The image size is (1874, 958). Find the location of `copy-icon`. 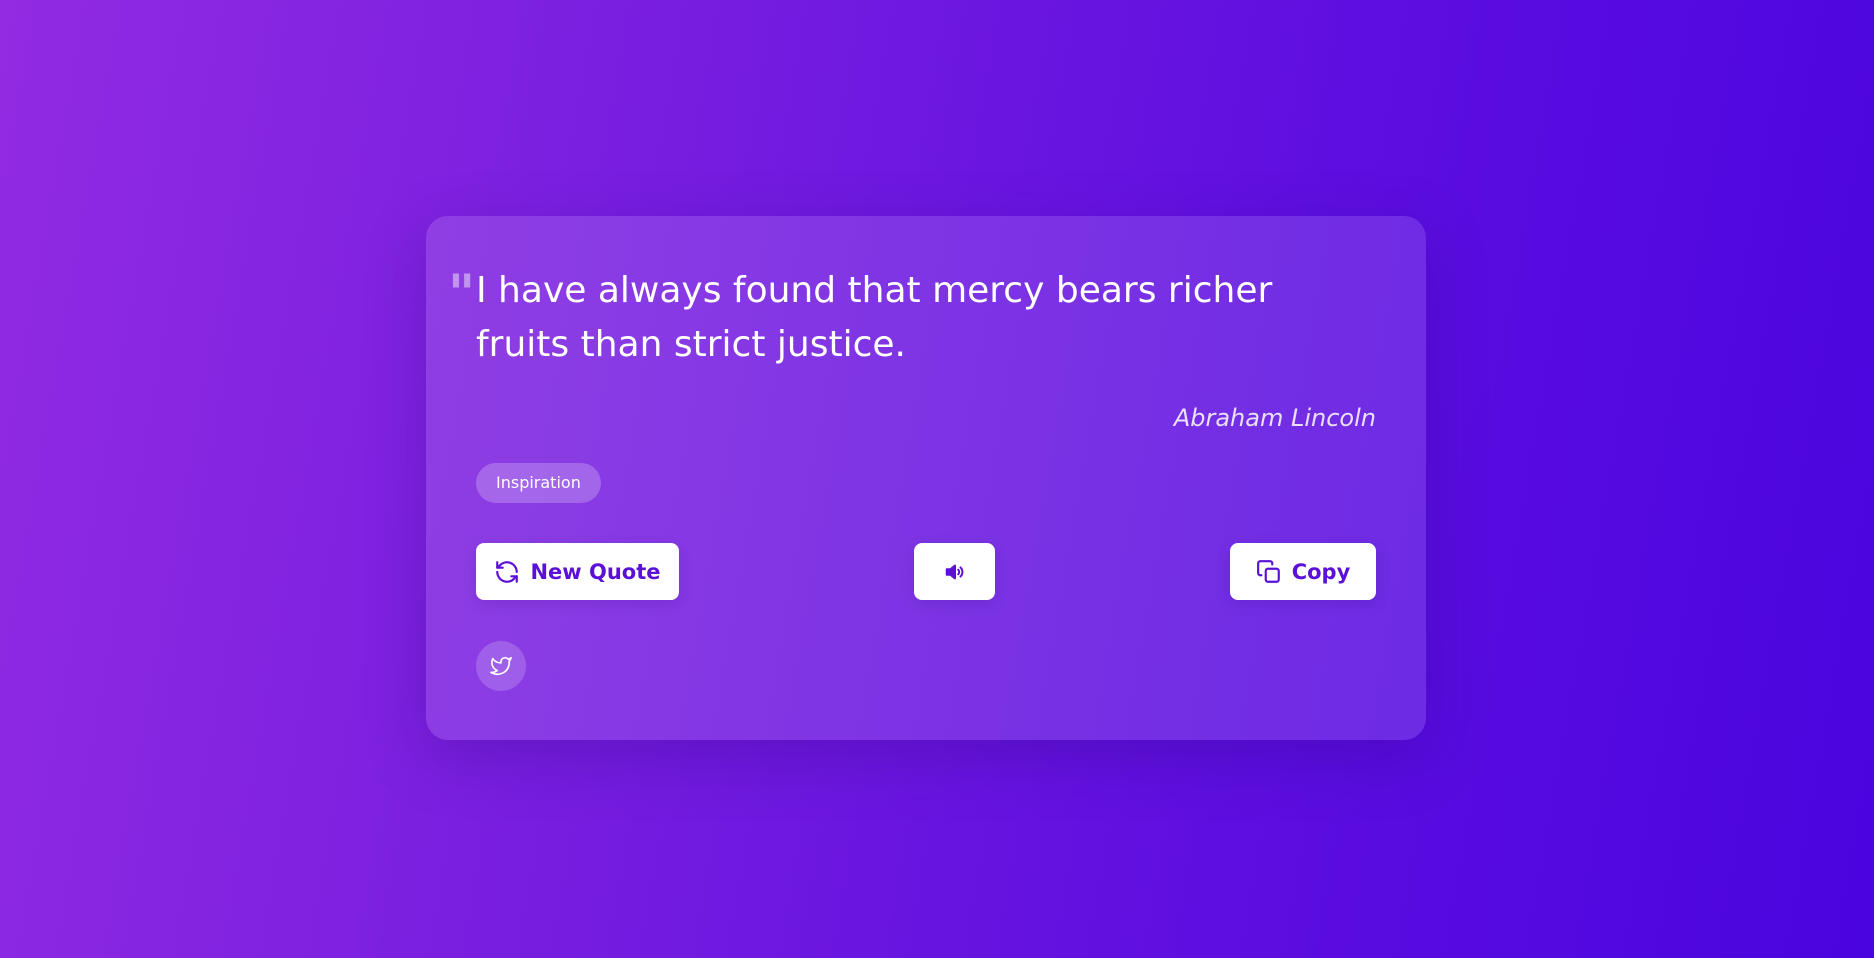

copy-icon is located at coordinates (1269, 572).